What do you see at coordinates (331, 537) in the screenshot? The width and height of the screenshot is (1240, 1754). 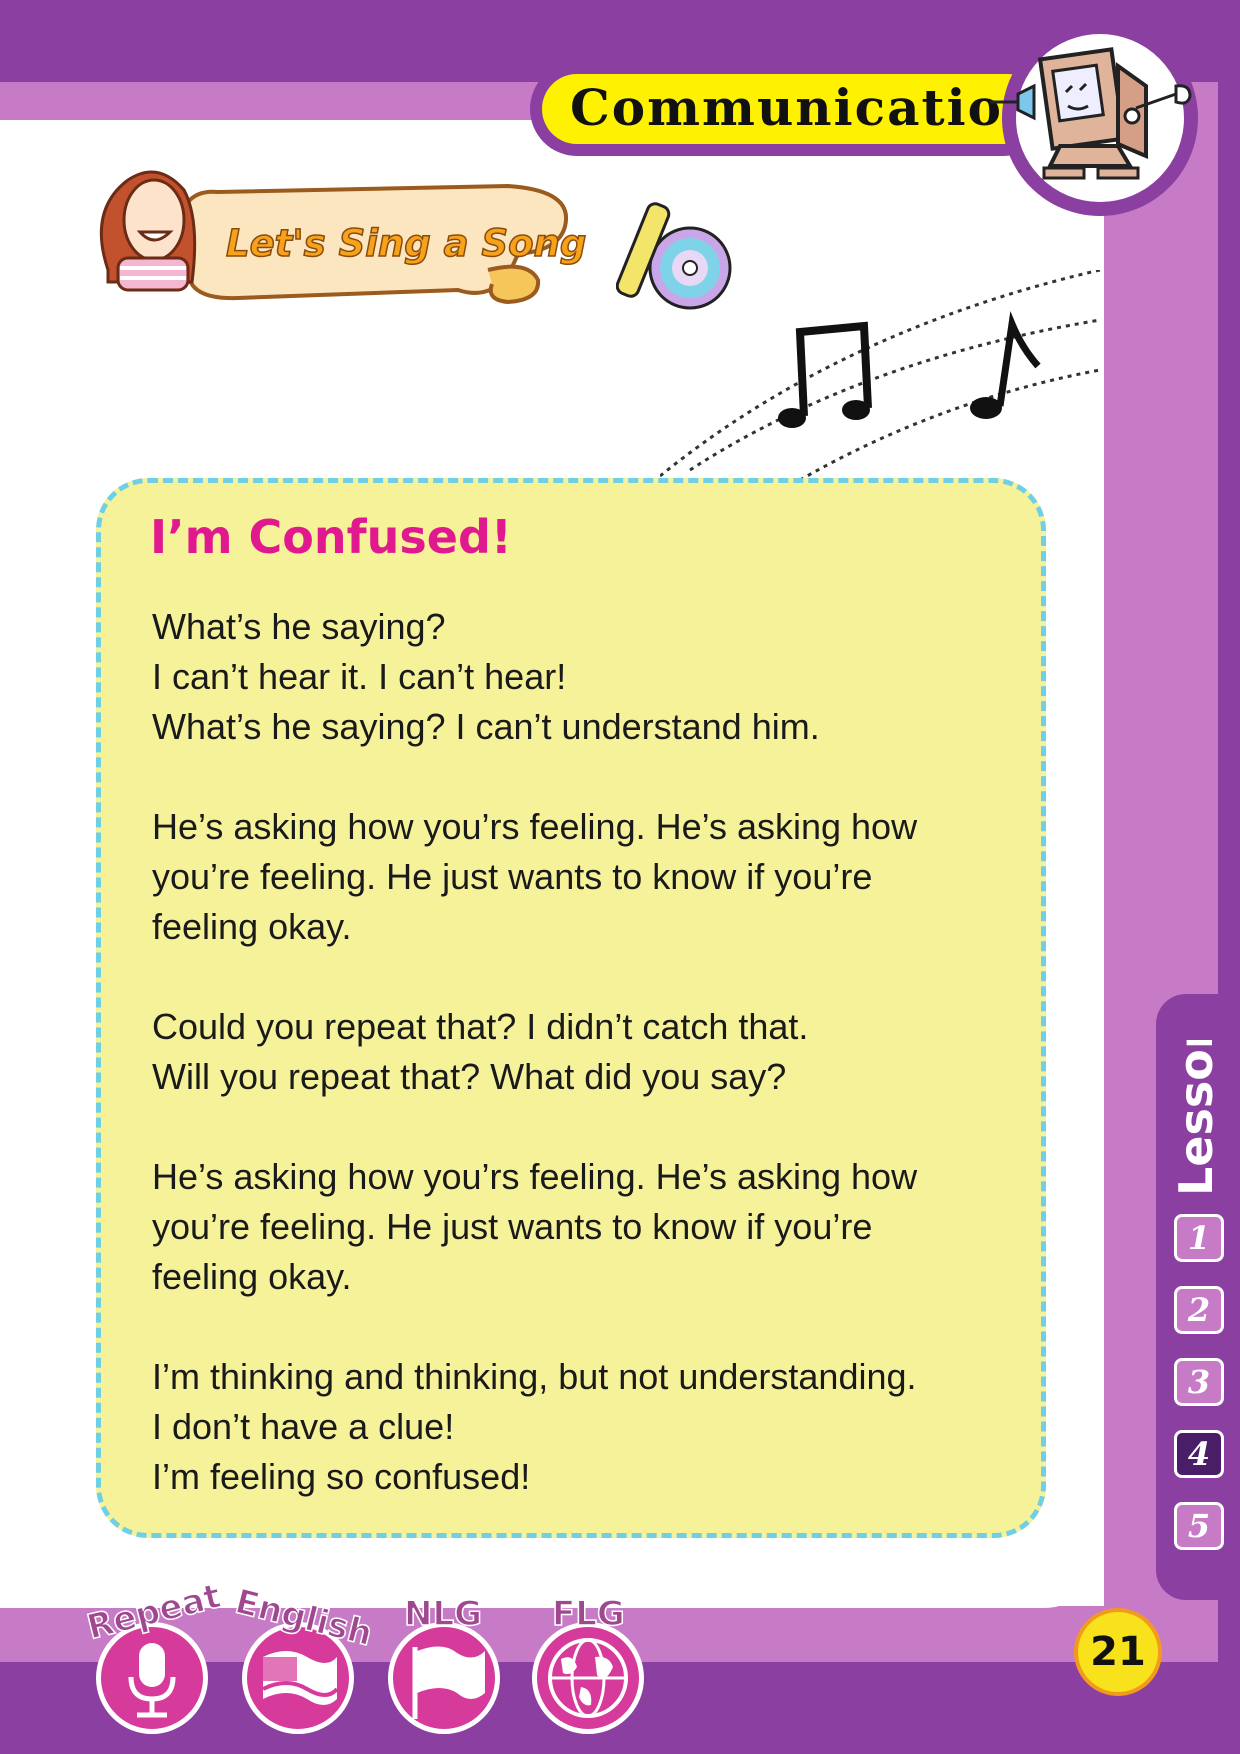 I see `song-title: I’m Confused!` at bounding box center [331, 537].